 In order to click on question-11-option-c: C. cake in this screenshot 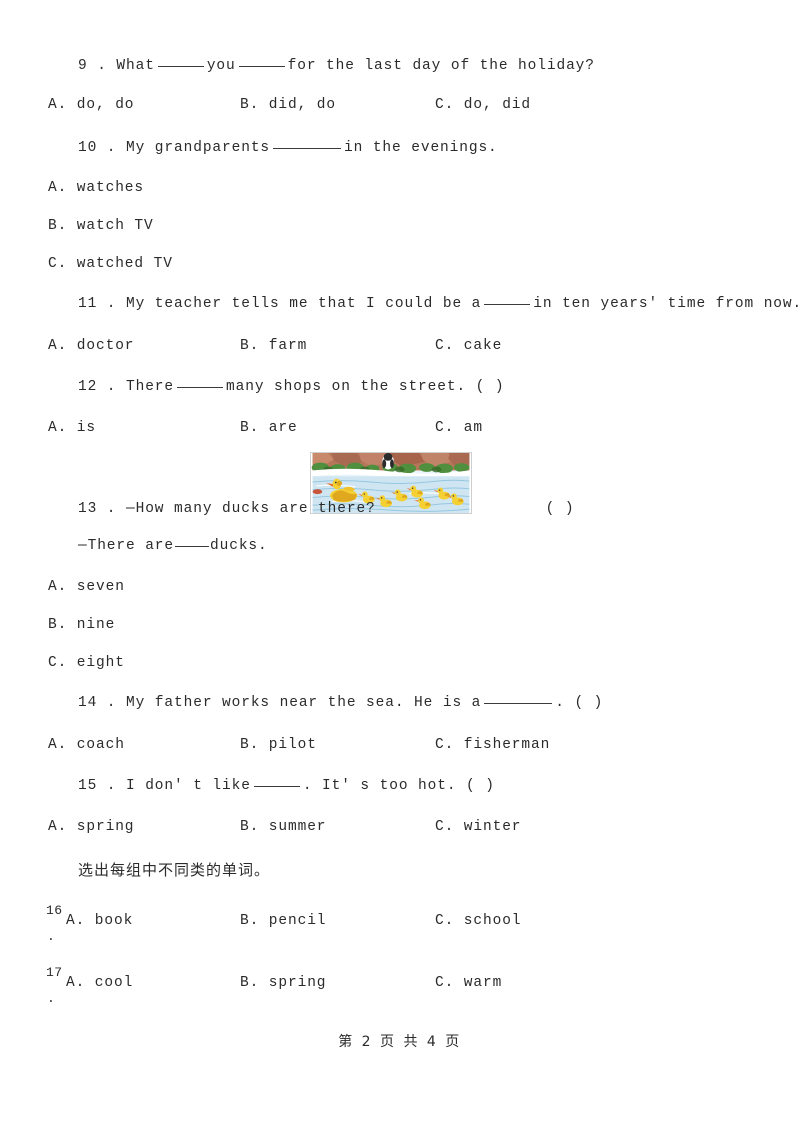, I will do `click(468, 346)`.